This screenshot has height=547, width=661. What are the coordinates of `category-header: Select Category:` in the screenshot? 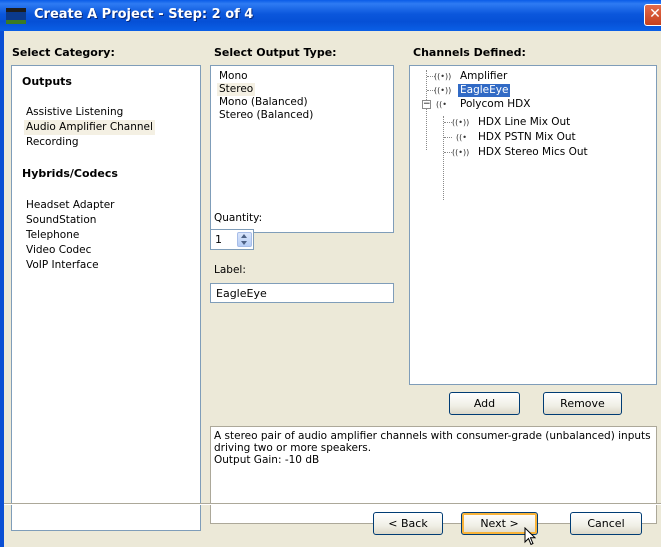 It's located at (63, 52).